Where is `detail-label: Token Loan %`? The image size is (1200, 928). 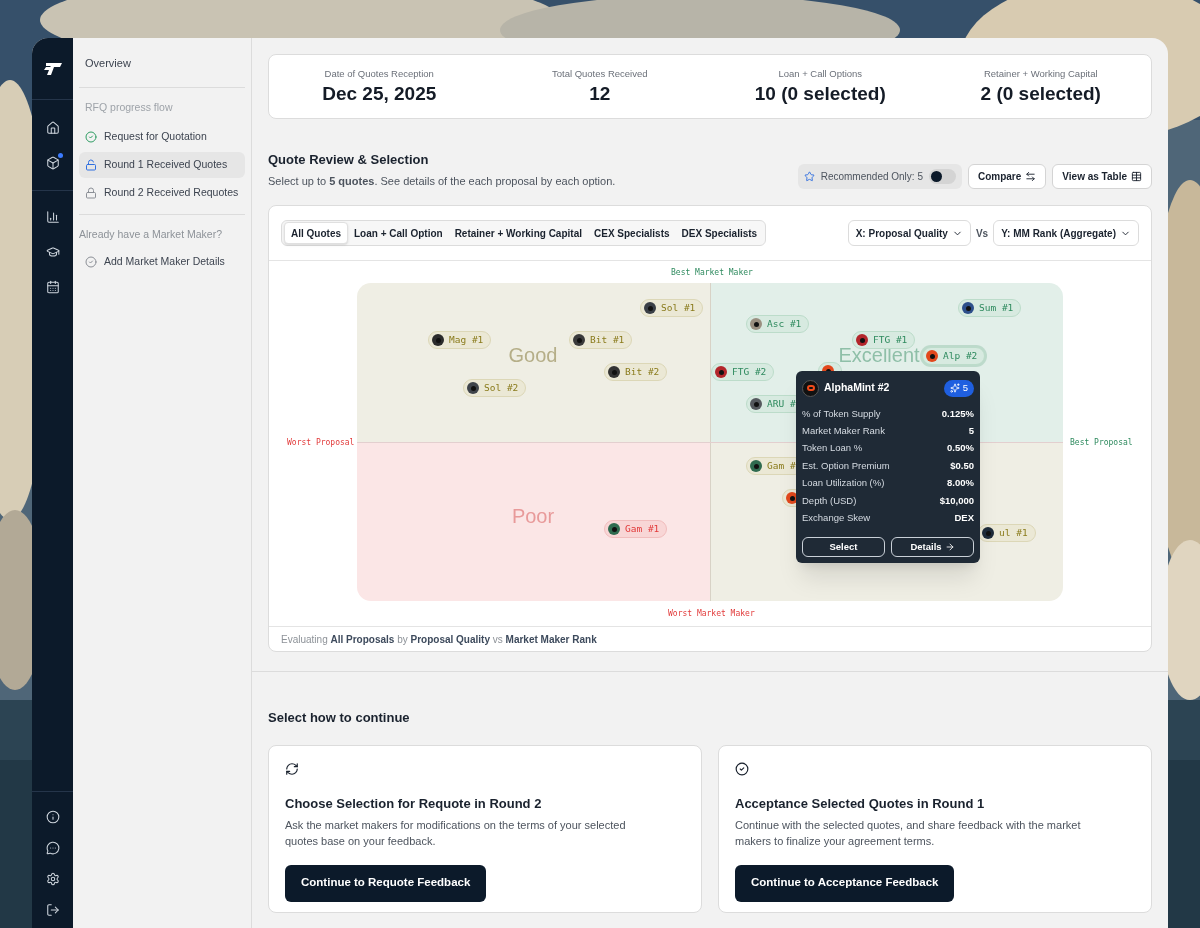
detail-label: Token Loan % is located at coordinates (832, 448).